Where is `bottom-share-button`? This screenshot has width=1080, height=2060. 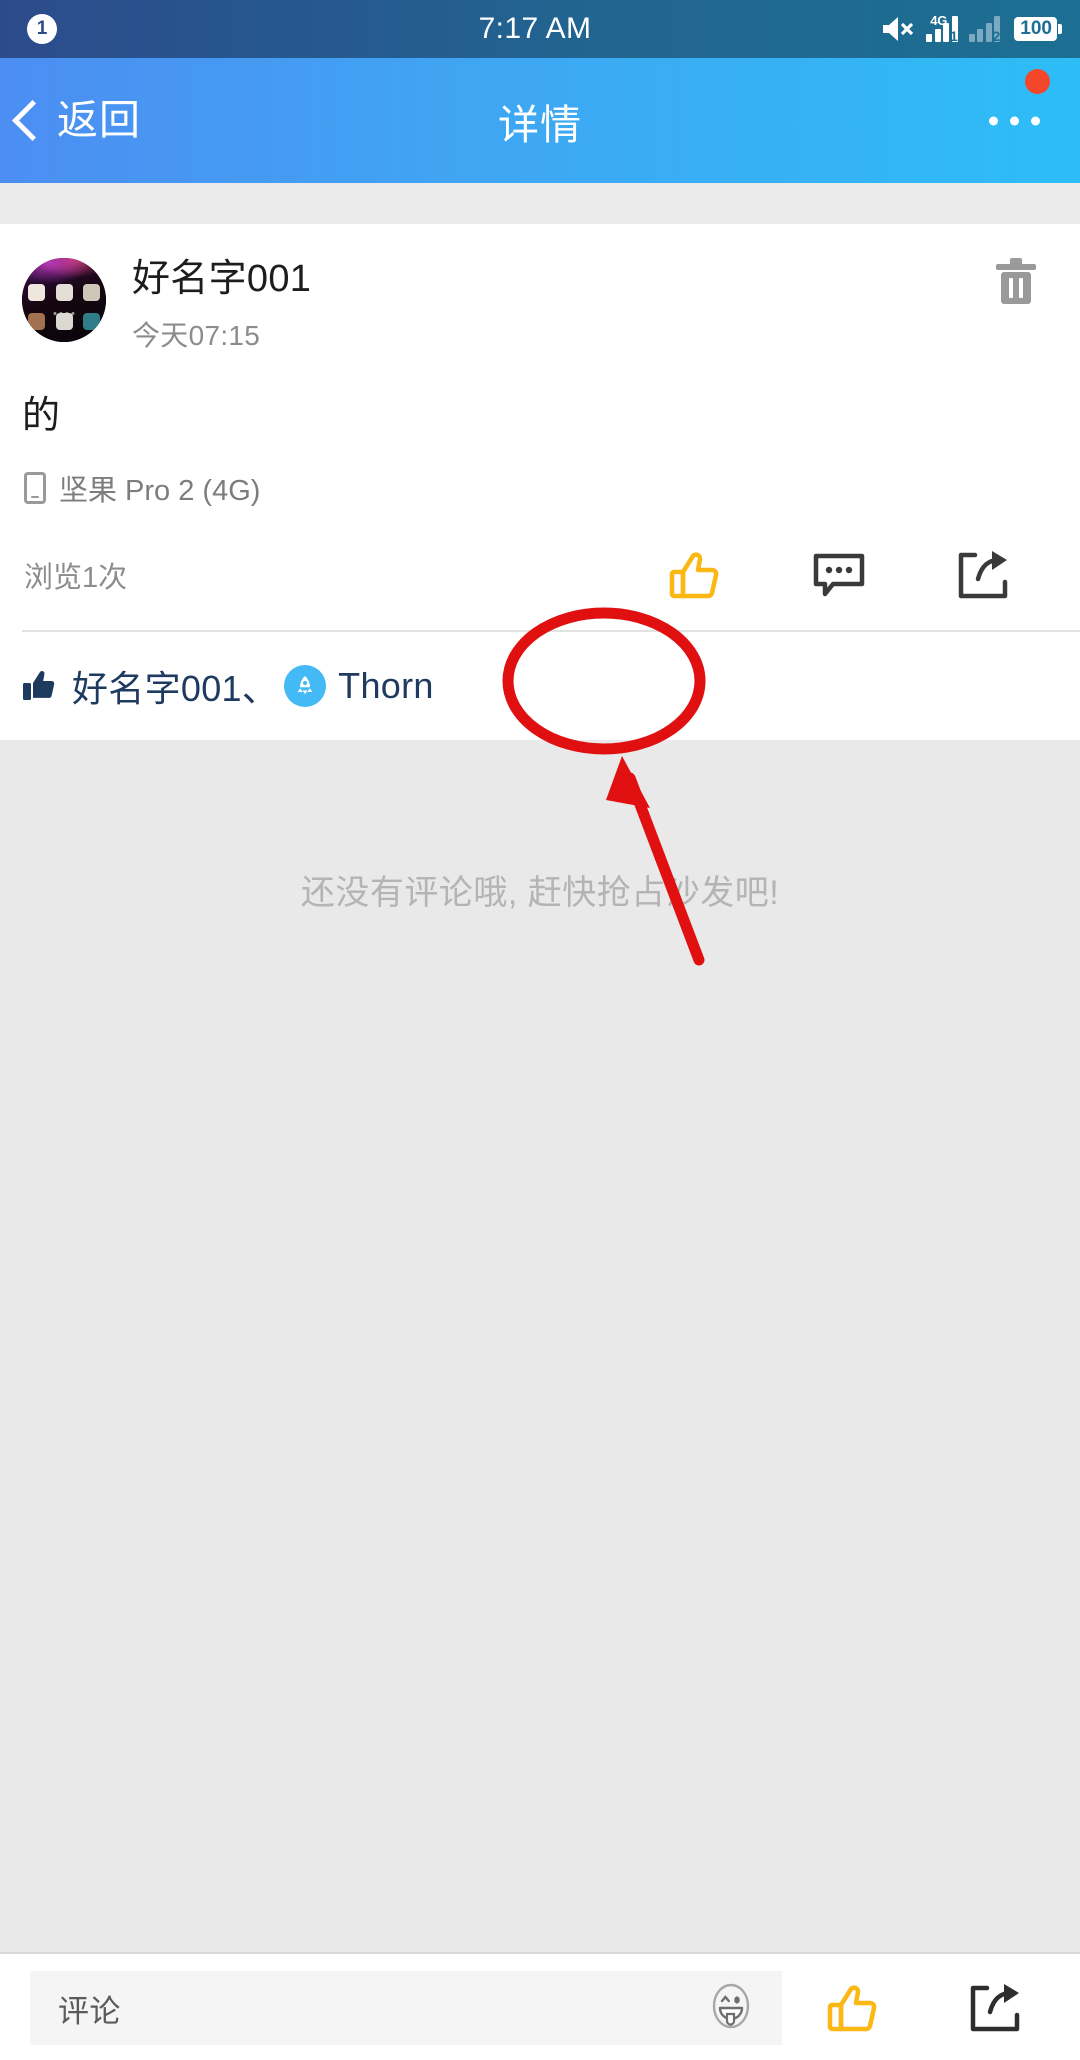 bottom-share-button is located at coordinates (995, 2008).